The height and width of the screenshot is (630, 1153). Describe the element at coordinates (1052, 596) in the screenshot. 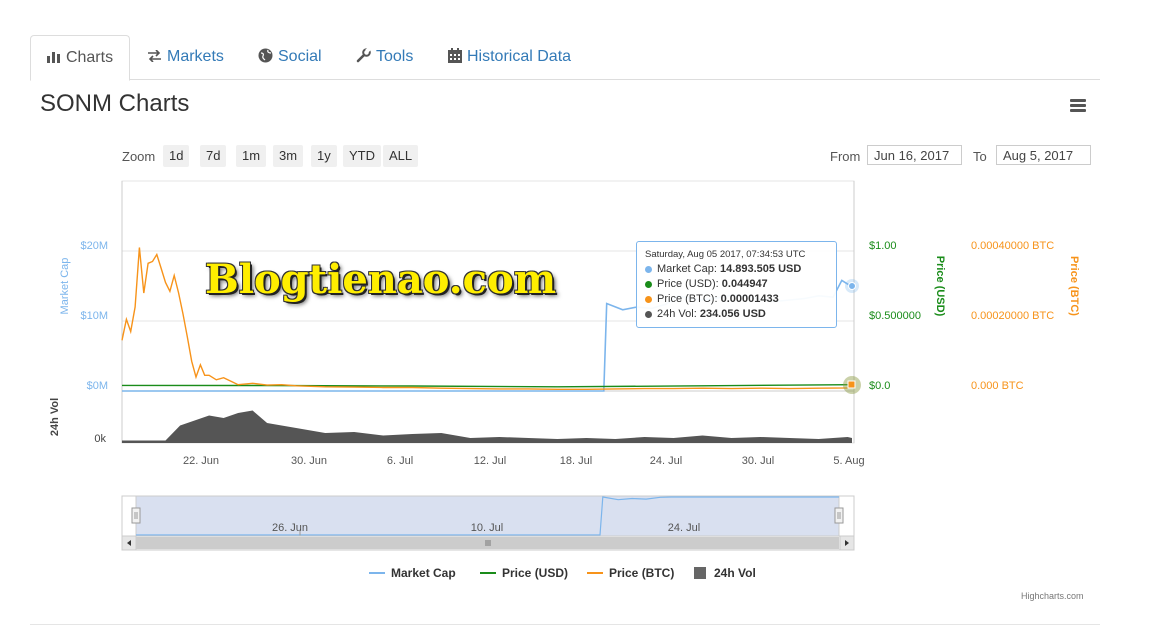

I see `highcharts-credit-link: Highcharts.com` at that location.